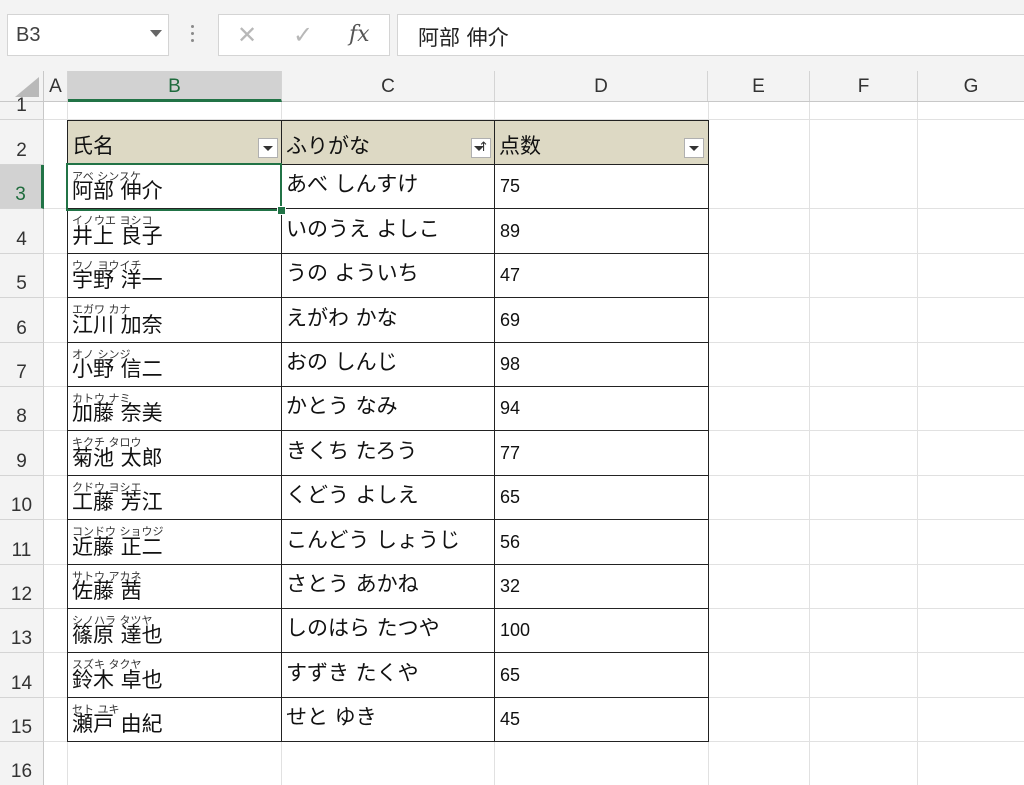 This screenshot has height=785, width=1024. Describe the element at coordinates (601, 720) in the screenshot. I see `score-cell: 45` at that location.